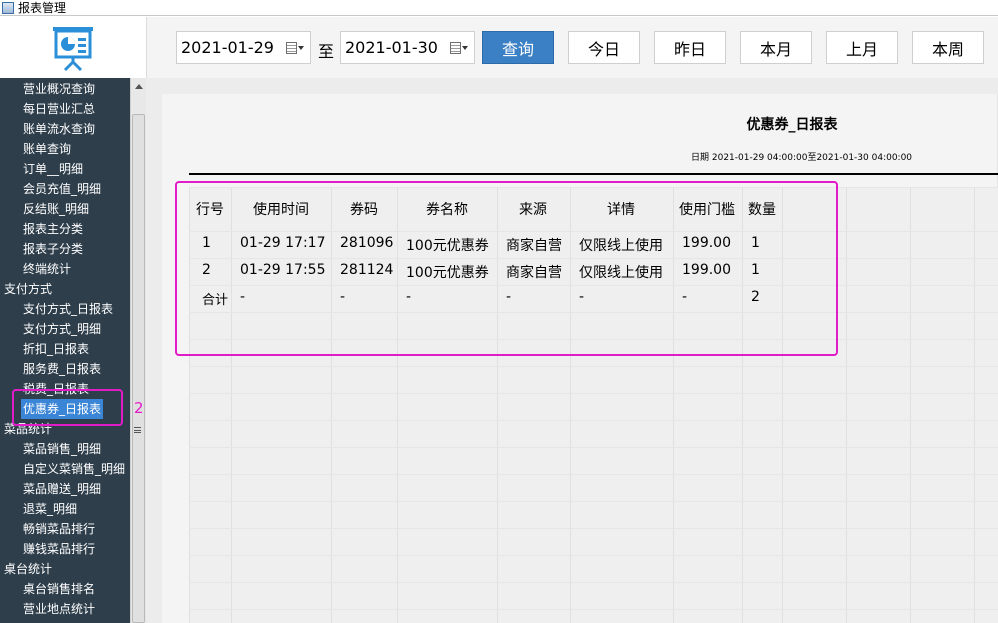 The width and height of the screenshot is (998, 623). I want to click on date-range-separator: 至, so click(326, 51).